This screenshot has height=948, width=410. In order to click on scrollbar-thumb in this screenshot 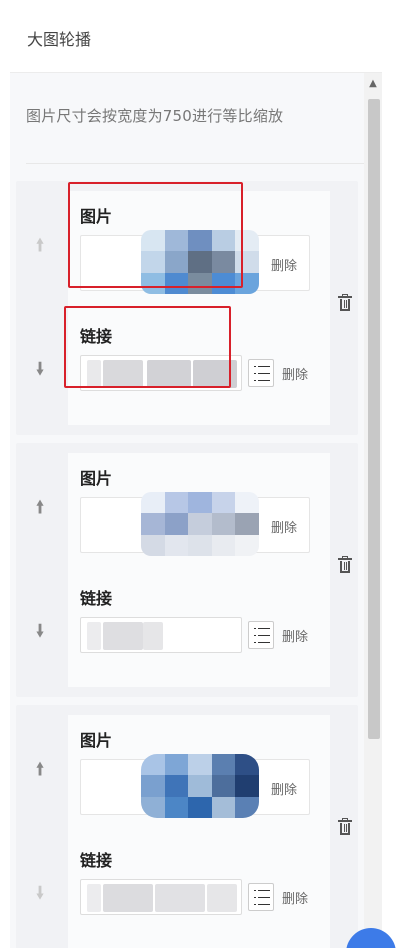, I will do `click(374, 419)`.